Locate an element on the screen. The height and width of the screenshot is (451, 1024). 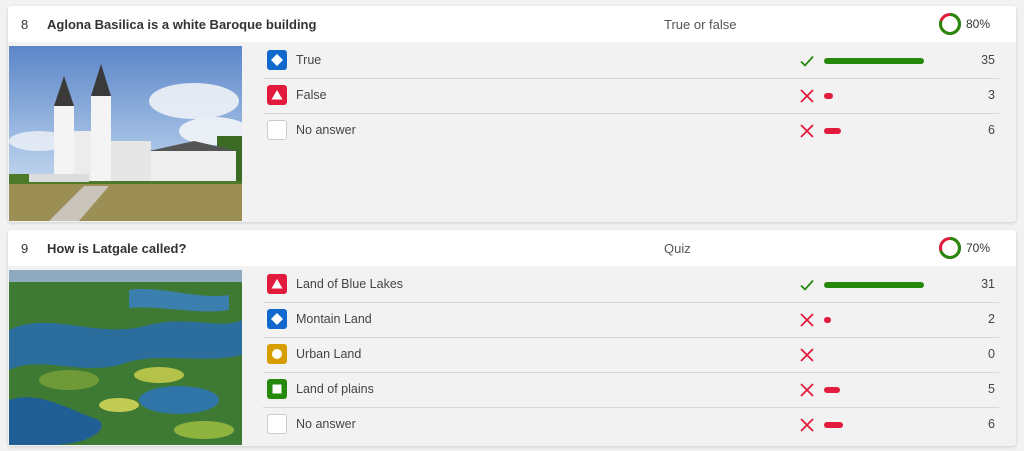
question-type: Quiz is located at coordinates (677, 248).